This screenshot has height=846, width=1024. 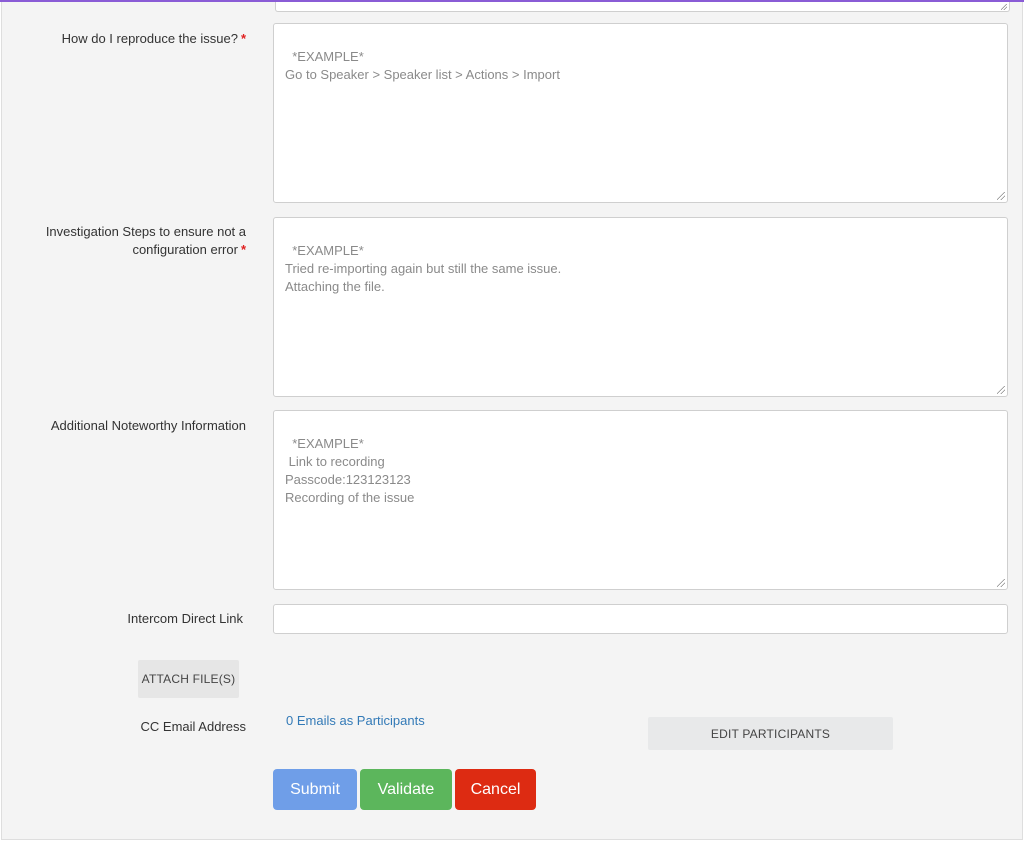 I want to click on submit-button: Submit, so click(x=315, y=789).